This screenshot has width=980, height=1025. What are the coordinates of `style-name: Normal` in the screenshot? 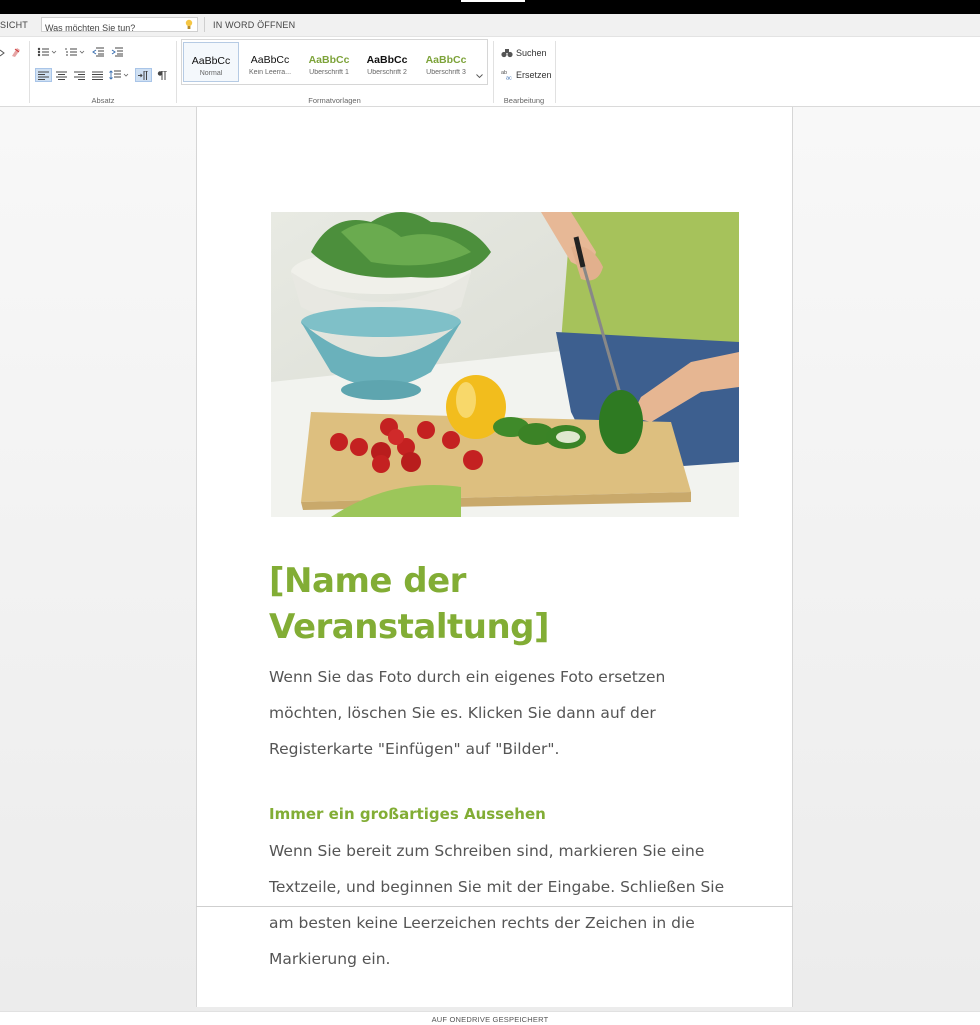 It's located at (211, 73).